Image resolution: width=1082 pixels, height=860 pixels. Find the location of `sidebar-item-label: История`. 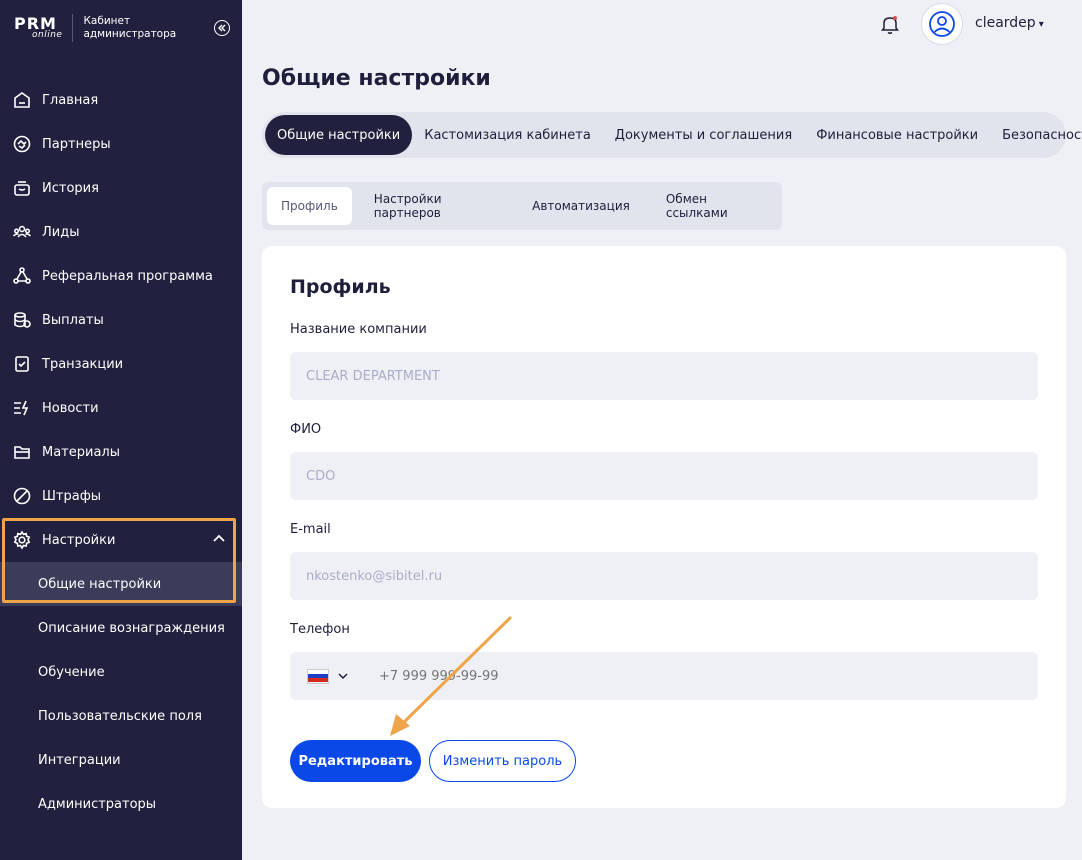

sidebar-item-label: История is located at coordinates (70, 188).